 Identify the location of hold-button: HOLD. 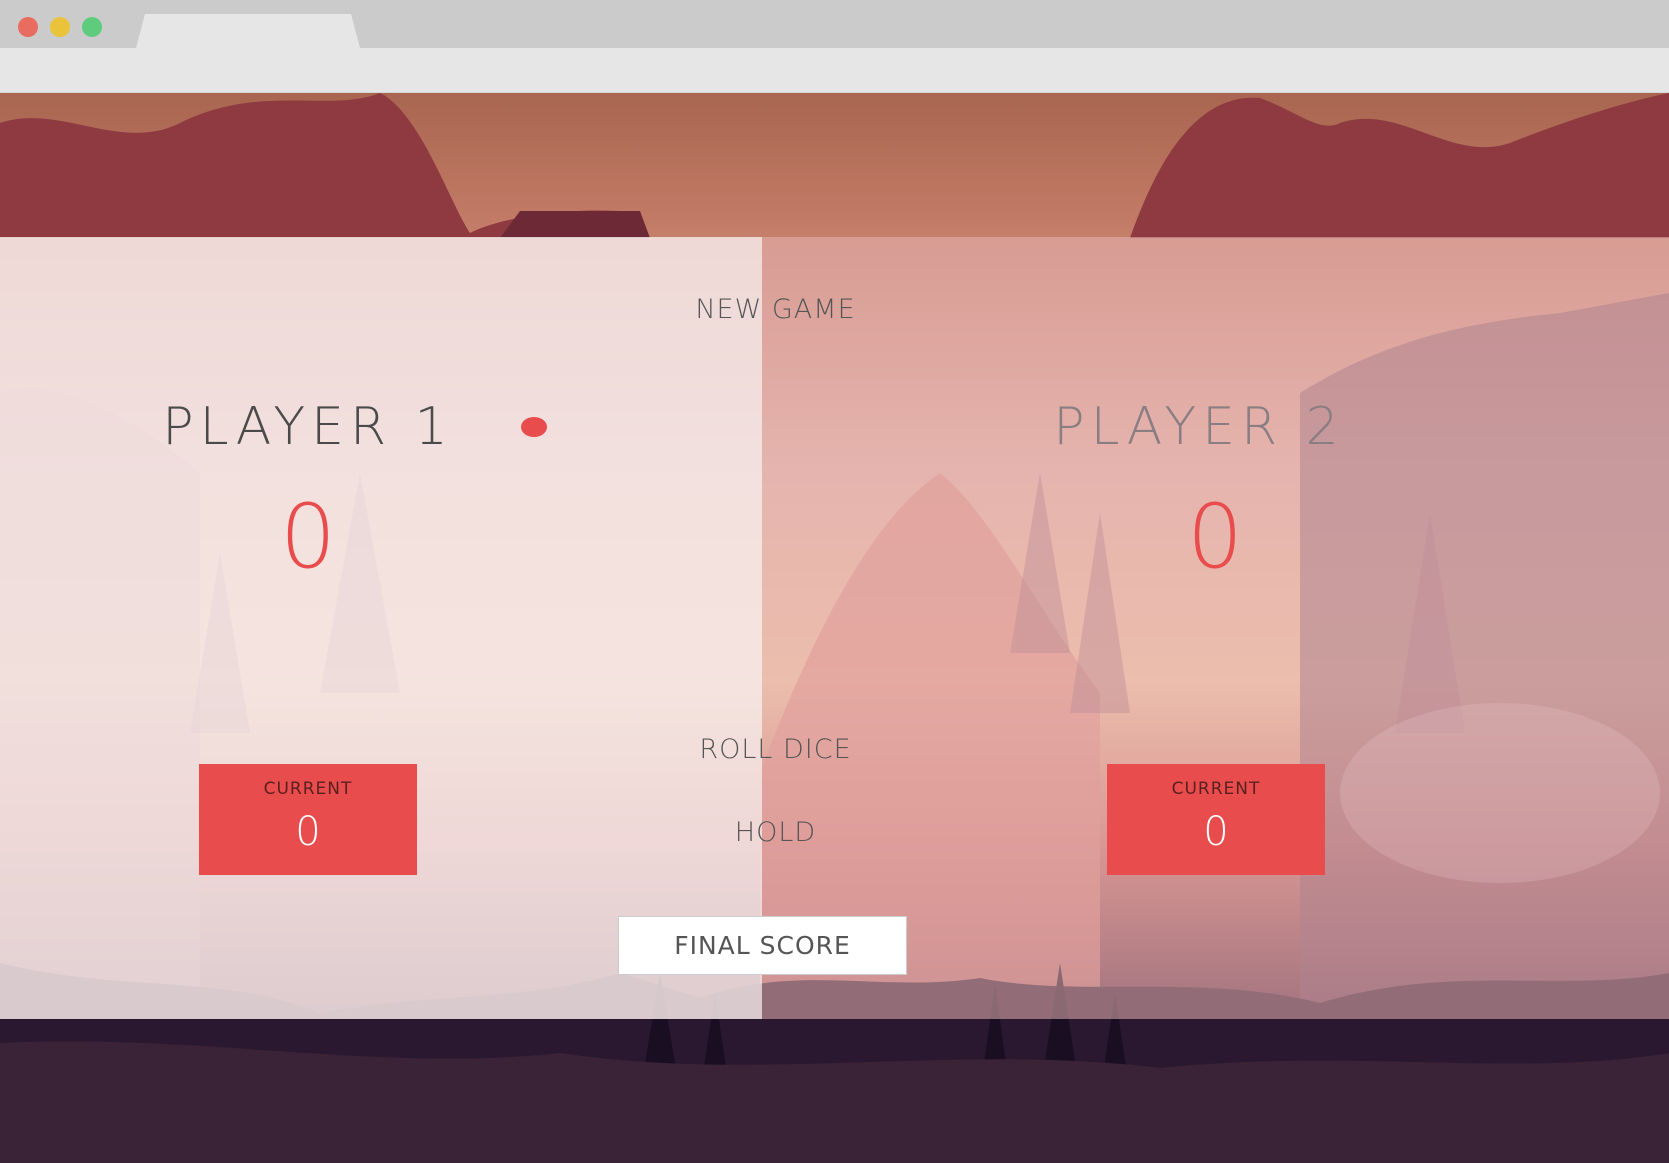
(775, 832).